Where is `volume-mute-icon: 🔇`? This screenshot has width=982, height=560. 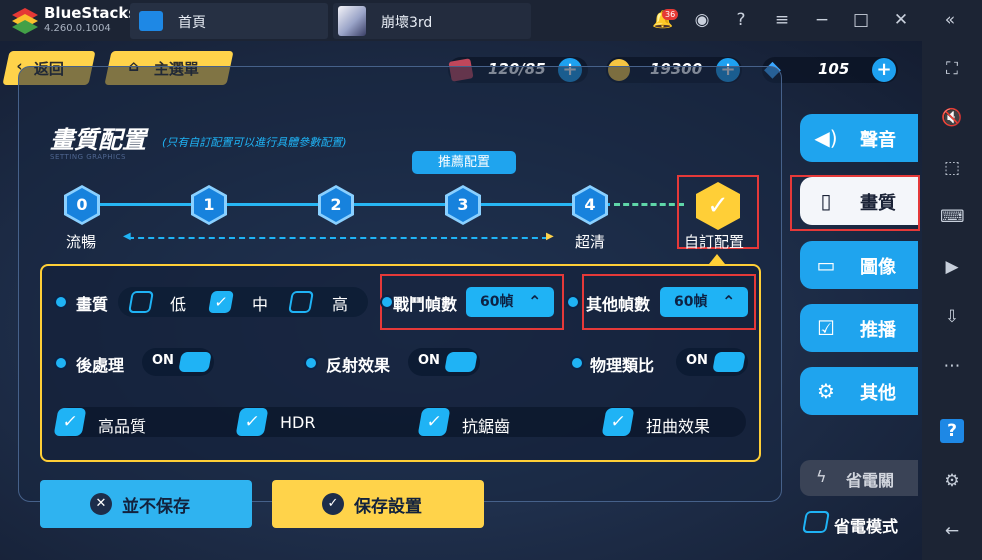 volume-mute-icon: 🔇 is located at coordinates (952, 118).